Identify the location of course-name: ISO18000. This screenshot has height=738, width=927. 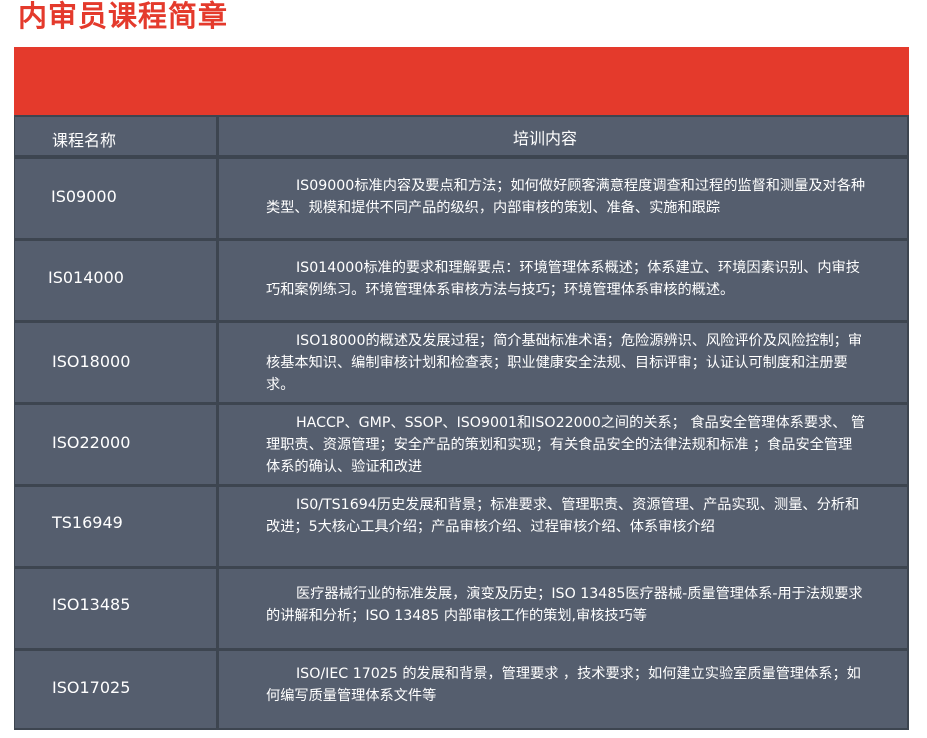
(91, 361).